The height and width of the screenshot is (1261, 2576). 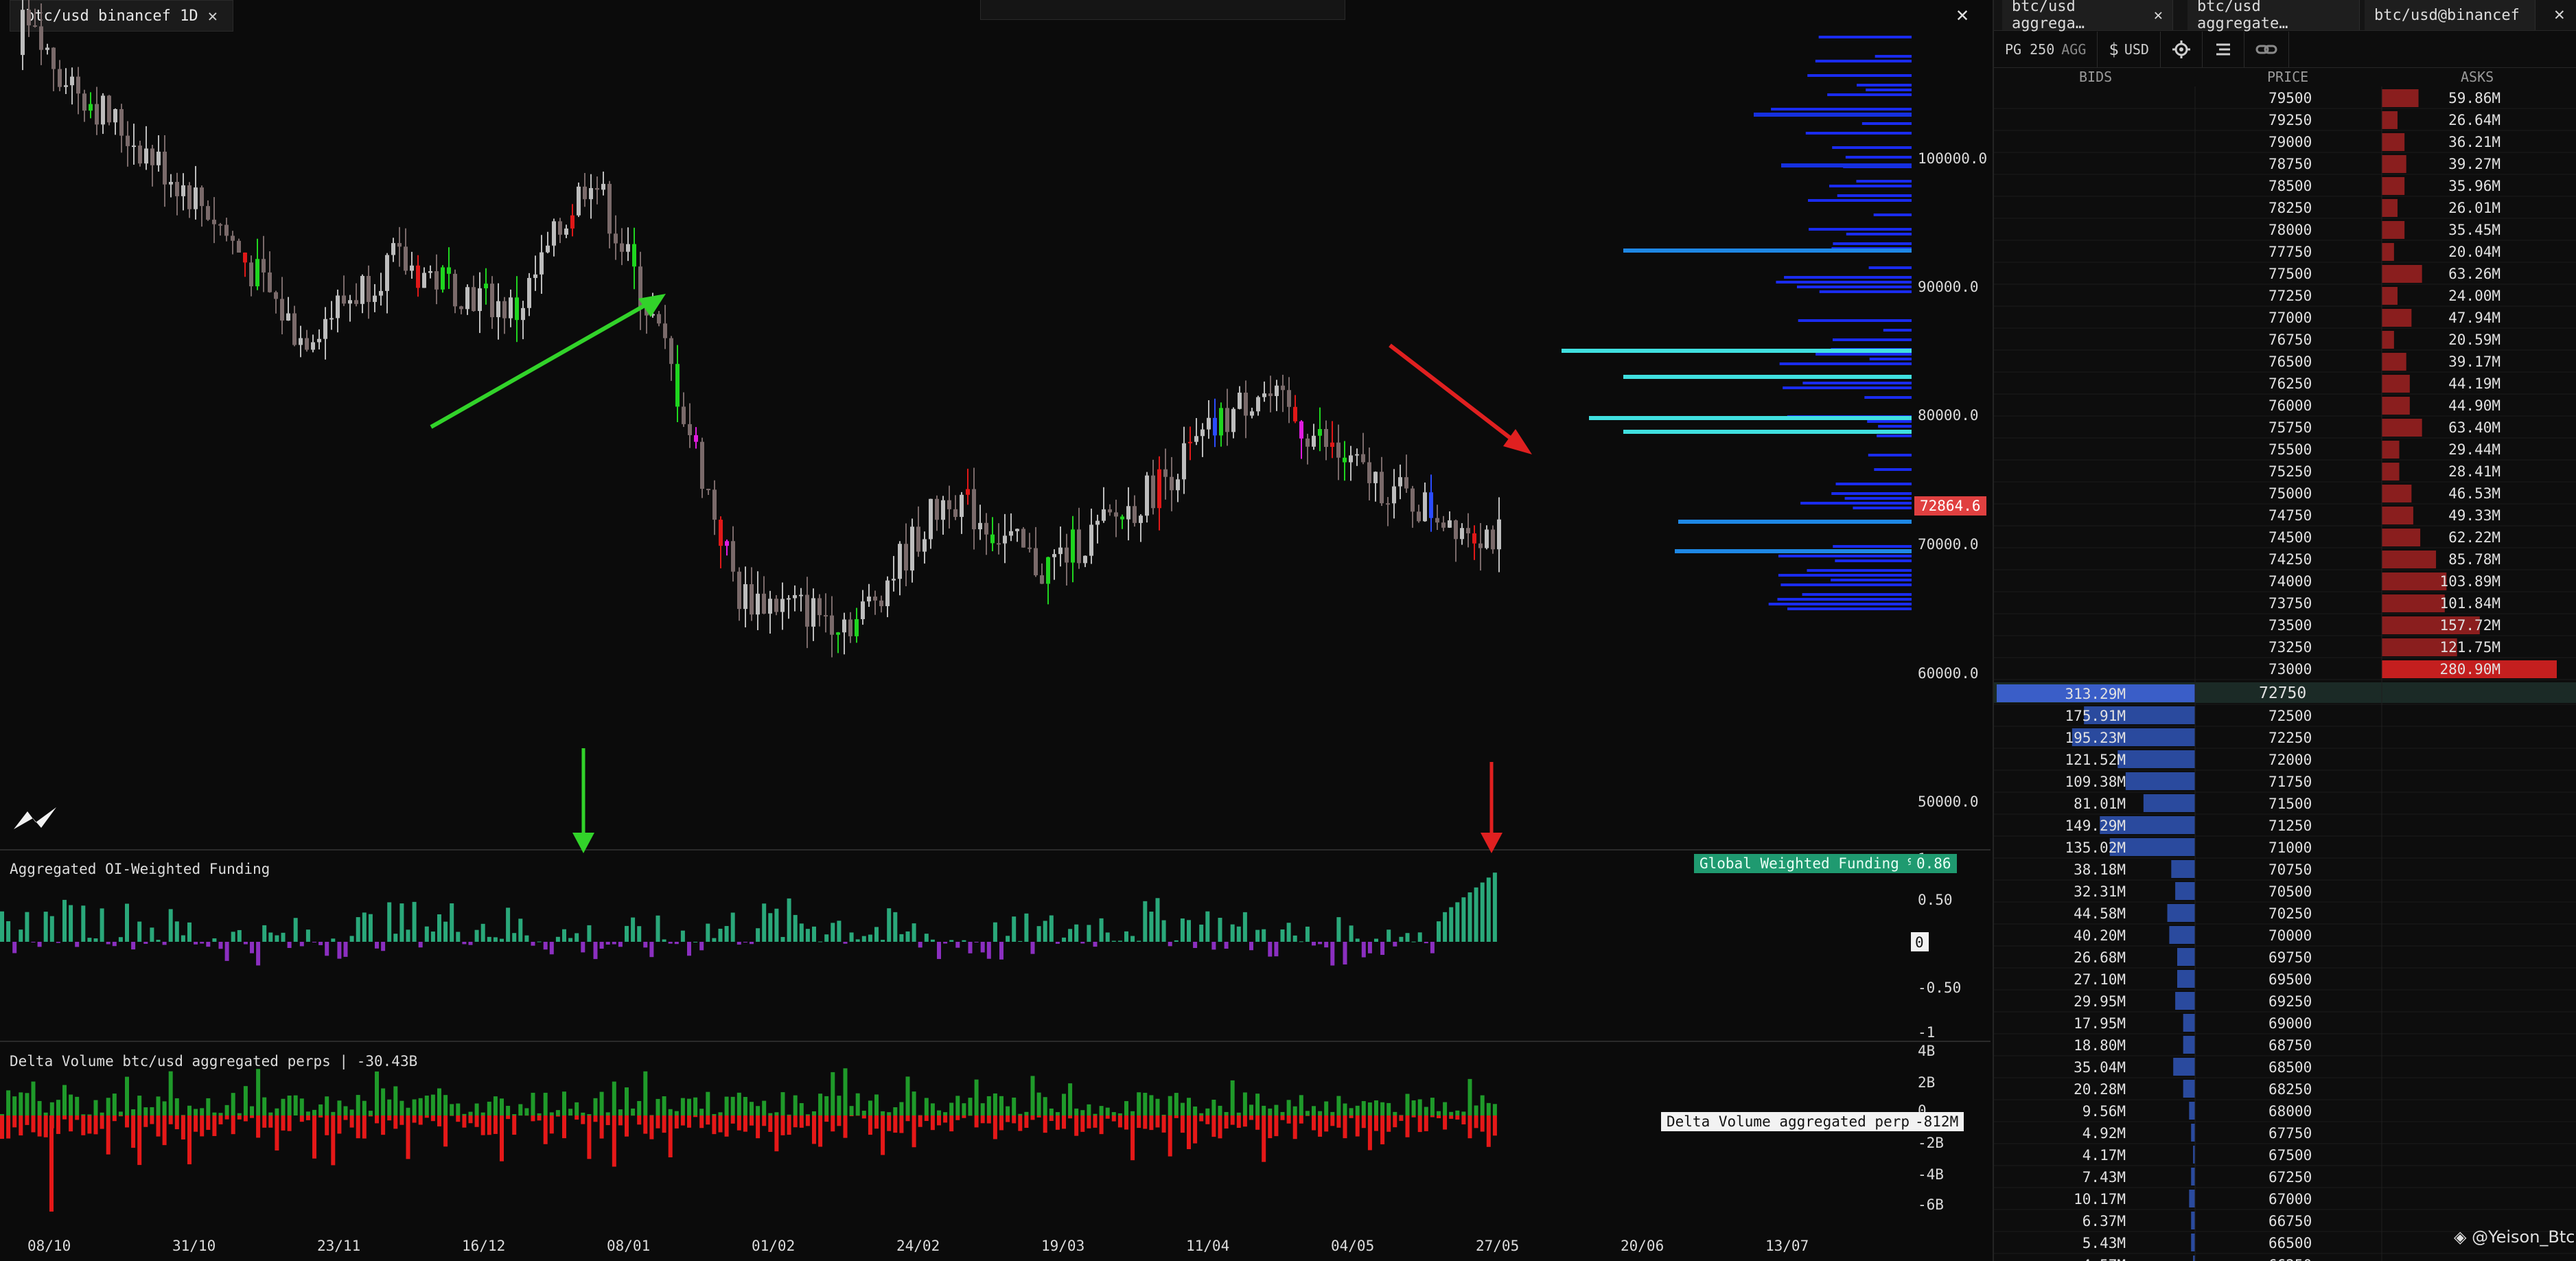 I want to click on bid-price: 71250, so click(x=2290, y=826).